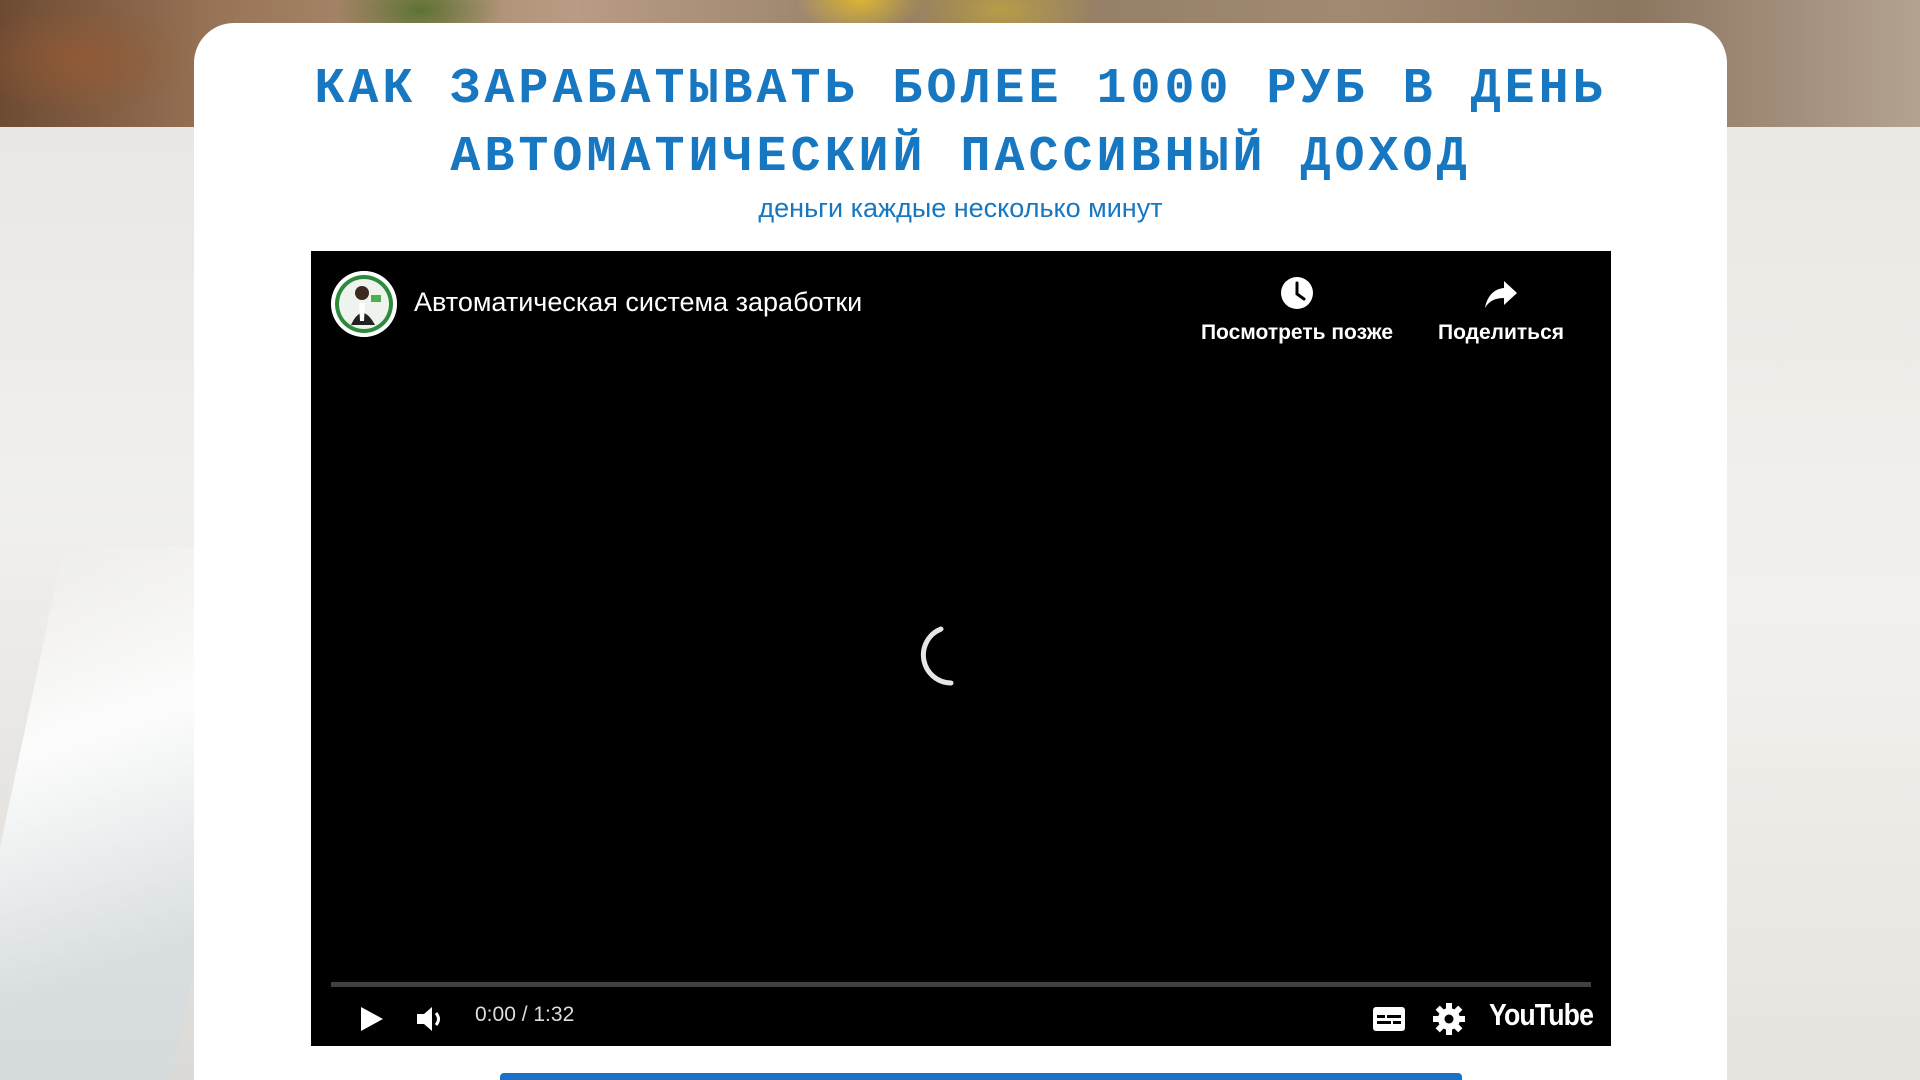  I want to click on volume-icon, so click(431, 1019).